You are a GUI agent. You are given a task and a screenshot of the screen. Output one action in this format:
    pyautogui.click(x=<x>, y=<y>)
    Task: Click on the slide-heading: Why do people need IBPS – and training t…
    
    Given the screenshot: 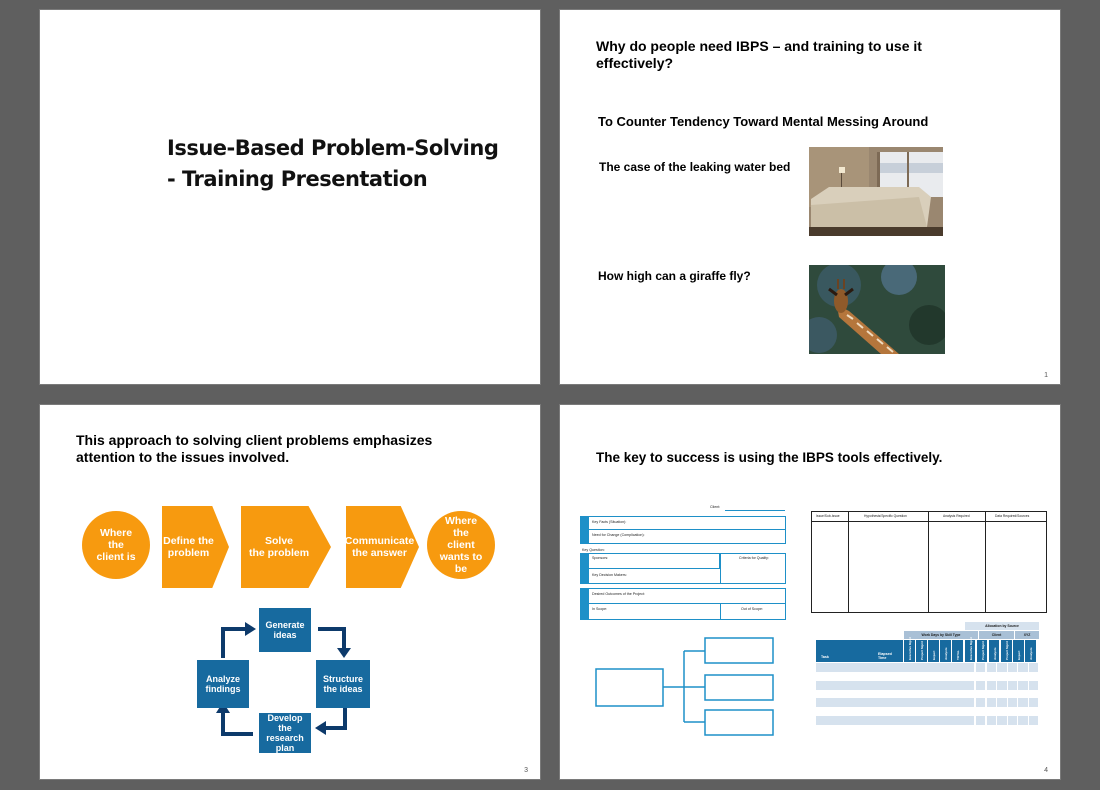 What is the action you would take?
    pyautogui.click(x=759, y=55)
    